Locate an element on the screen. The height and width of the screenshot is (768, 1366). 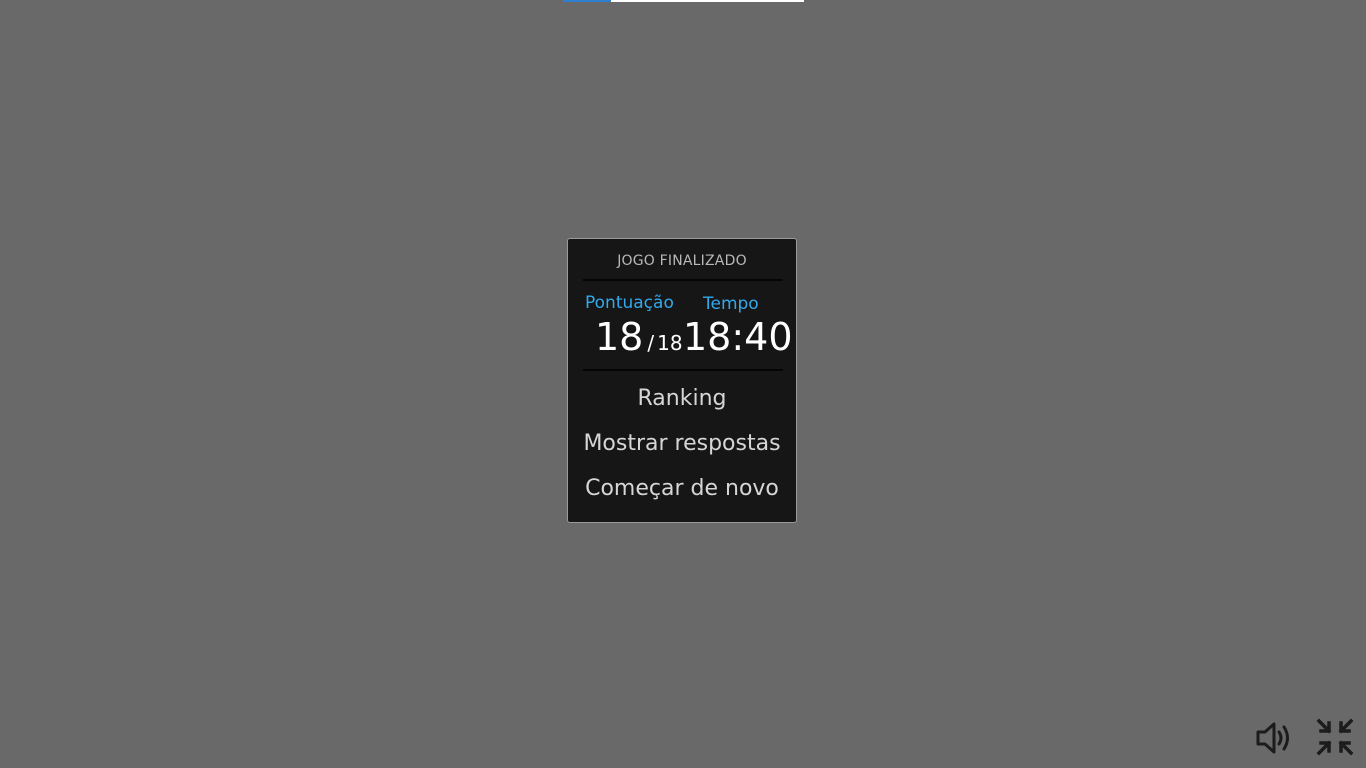
score-value: 18/18 is located at coordinates (639, 337).